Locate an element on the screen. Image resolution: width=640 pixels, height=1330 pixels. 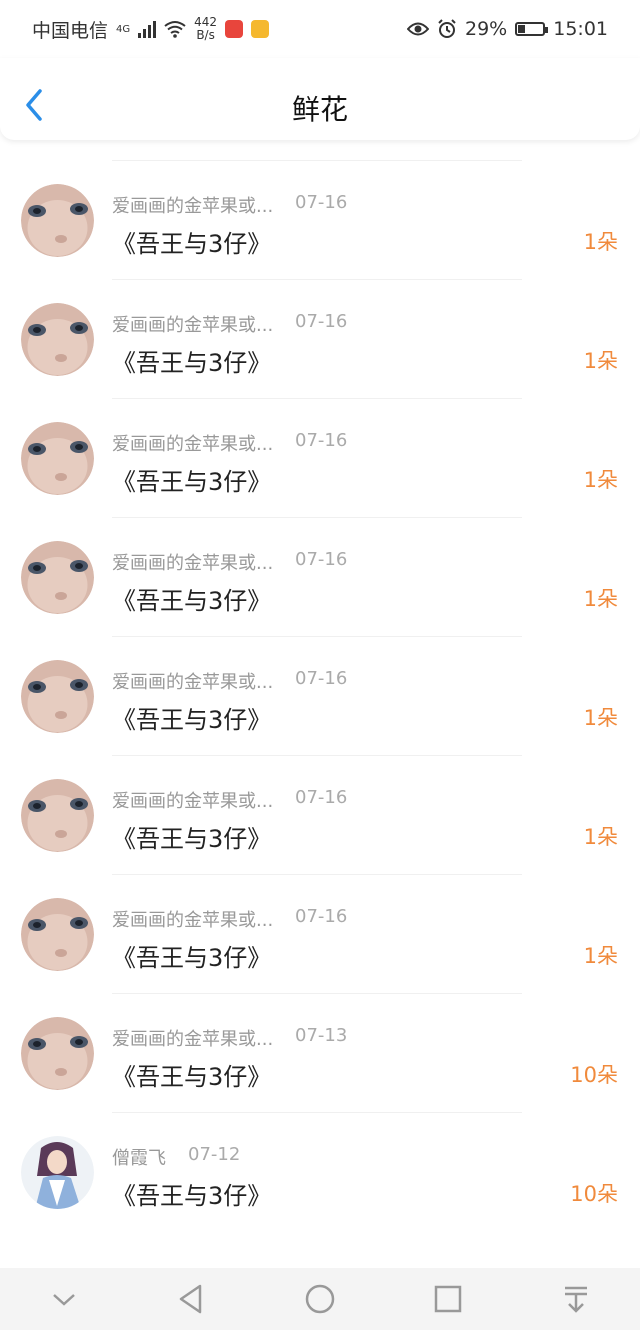
system-nav-bar is located at coordinates (320, 1299).